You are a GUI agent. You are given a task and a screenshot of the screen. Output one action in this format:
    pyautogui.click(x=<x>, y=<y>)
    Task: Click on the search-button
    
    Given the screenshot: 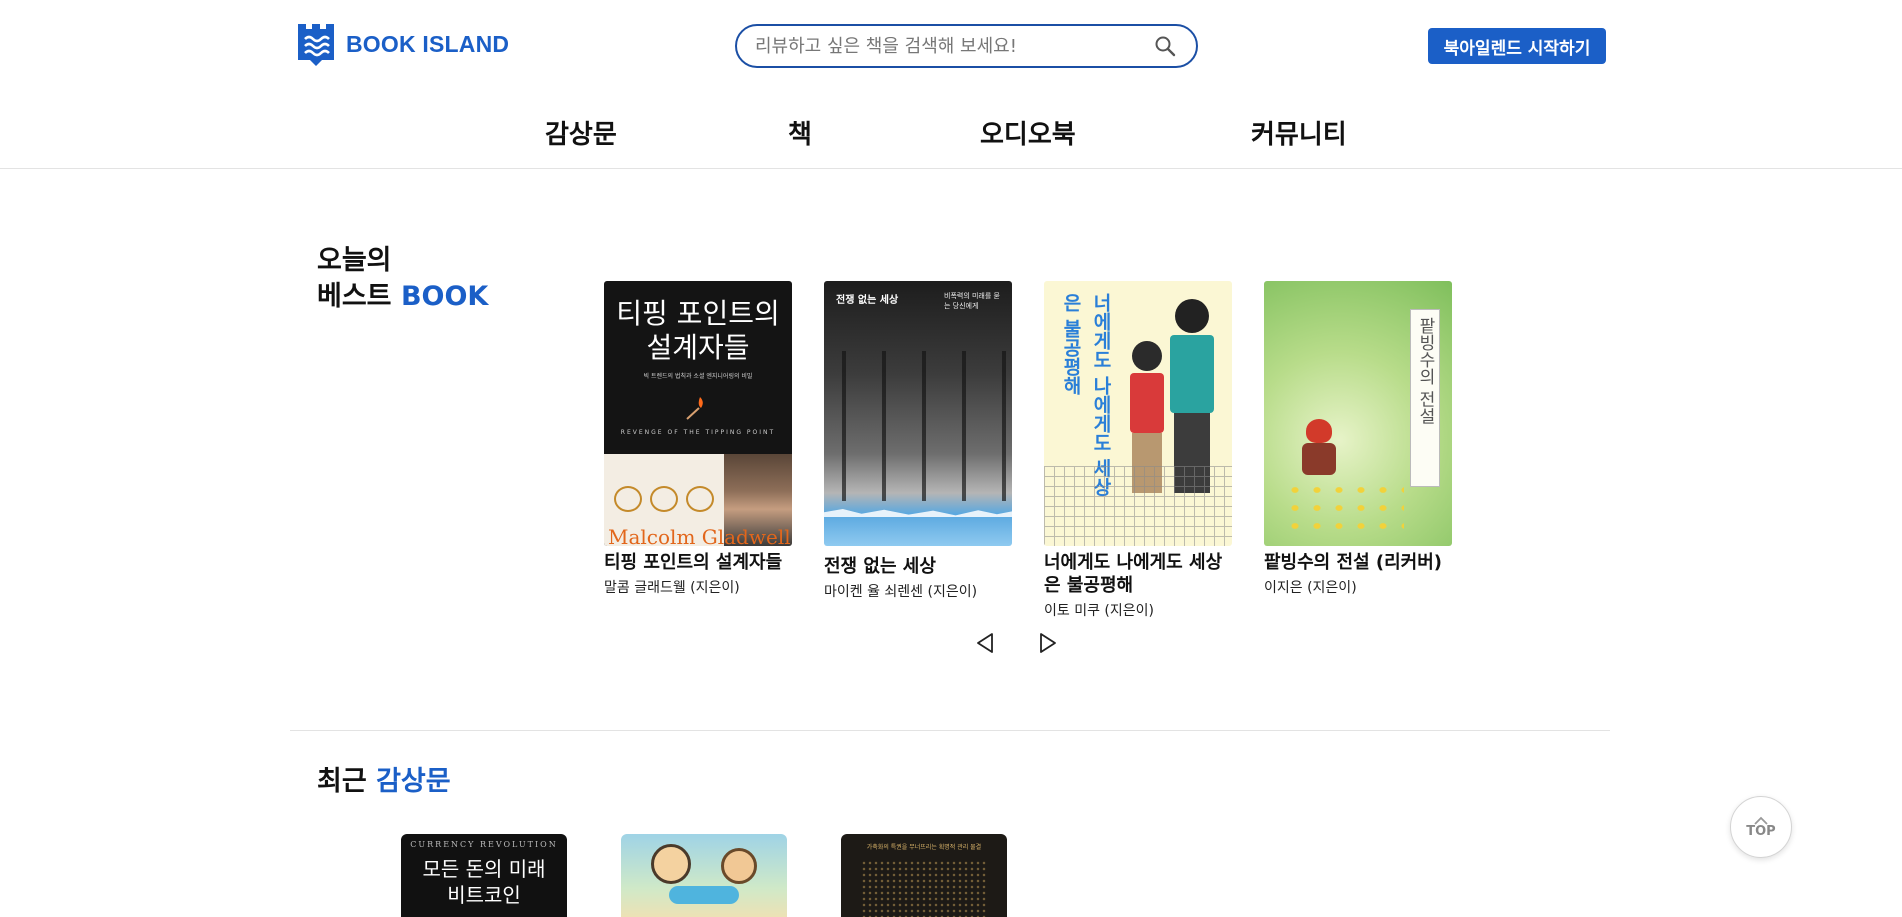 What is the action you would take?
    pyautogui.click(x=1165, y=46)
    